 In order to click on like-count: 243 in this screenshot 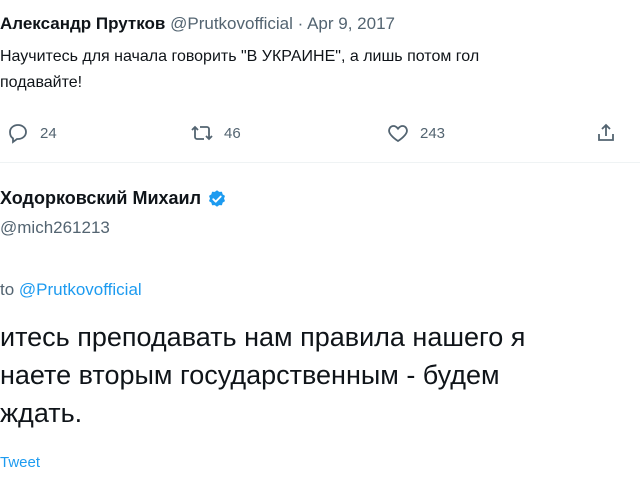, I will do `click(433, 133)`.